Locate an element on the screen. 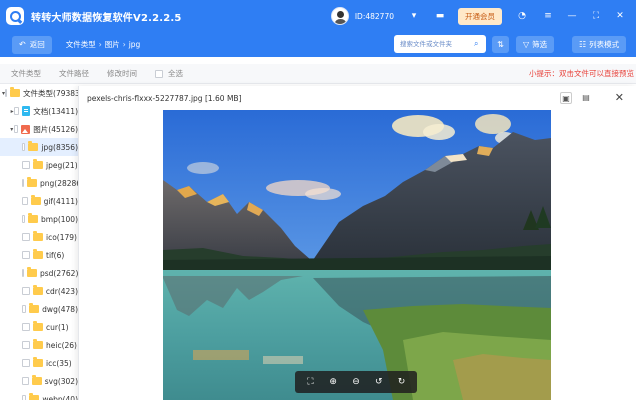  tree-item: icc(35) is located at coordinates (39, 363).